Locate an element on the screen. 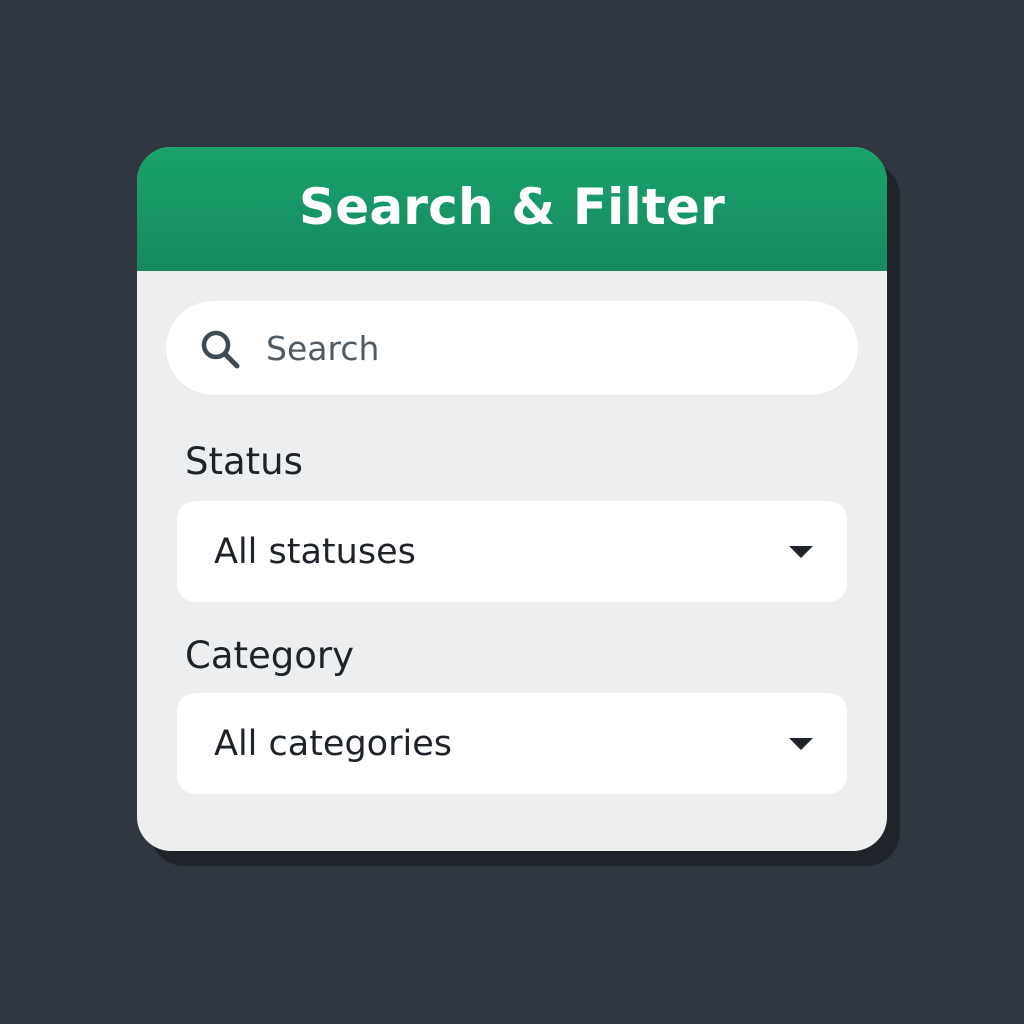 The image size is (1024, 1024). status-select: All statuses is located at coordinates (512, 551).